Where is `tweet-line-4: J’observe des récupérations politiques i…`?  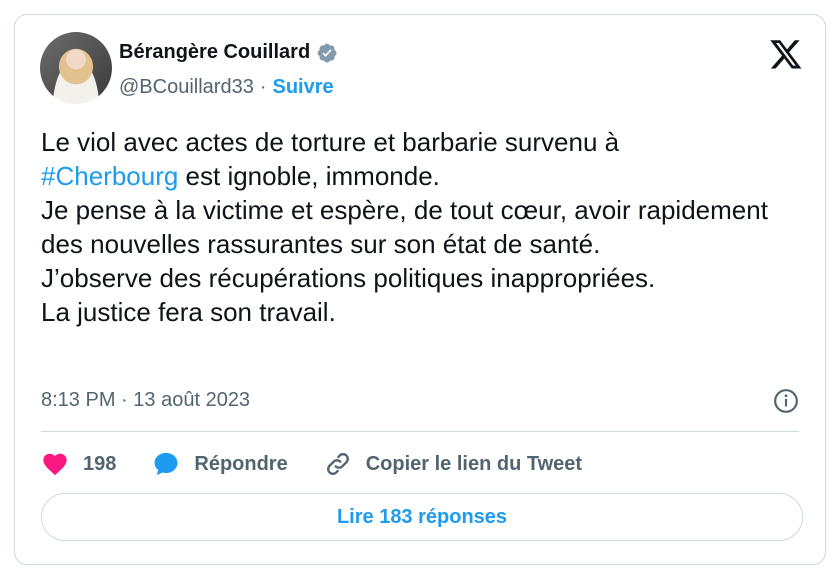 tweet-line-4: J’observe des récupérations politiques i… is located at coordinates (348, 278).